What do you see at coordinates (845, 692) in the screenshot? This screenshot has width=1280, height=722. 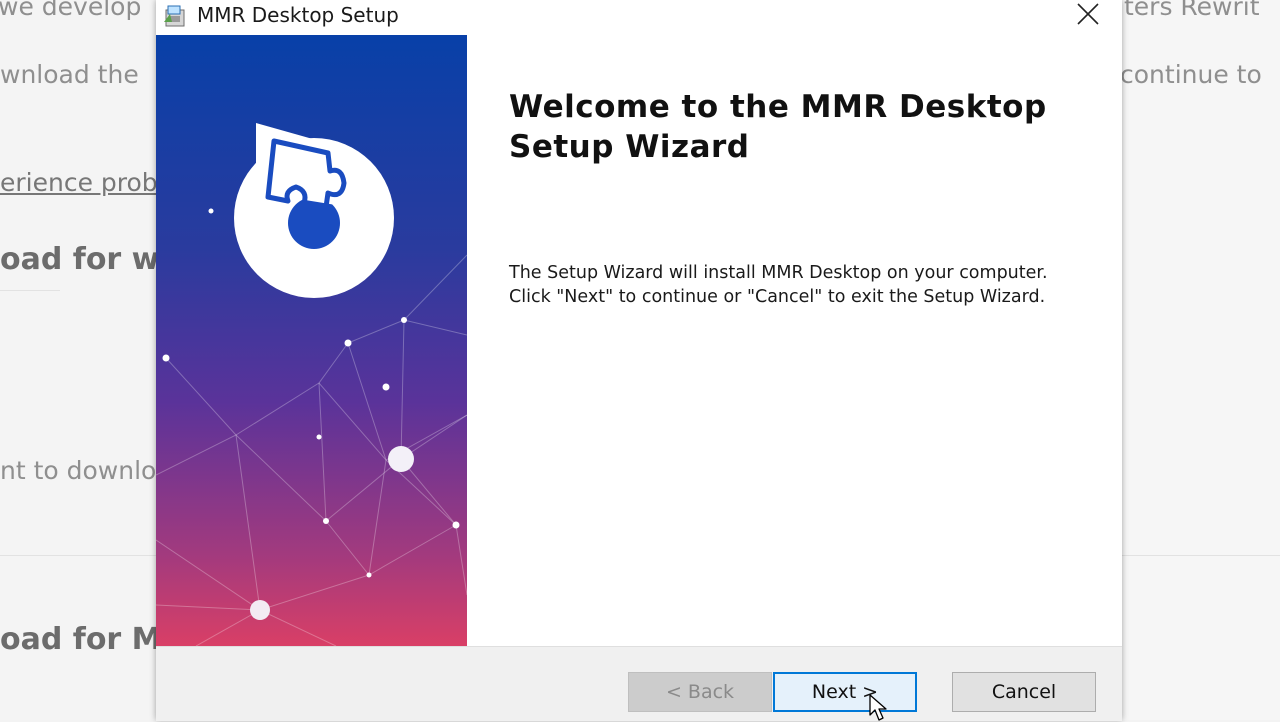 I see `next-button: Next >` at bounding box center [845, 692].